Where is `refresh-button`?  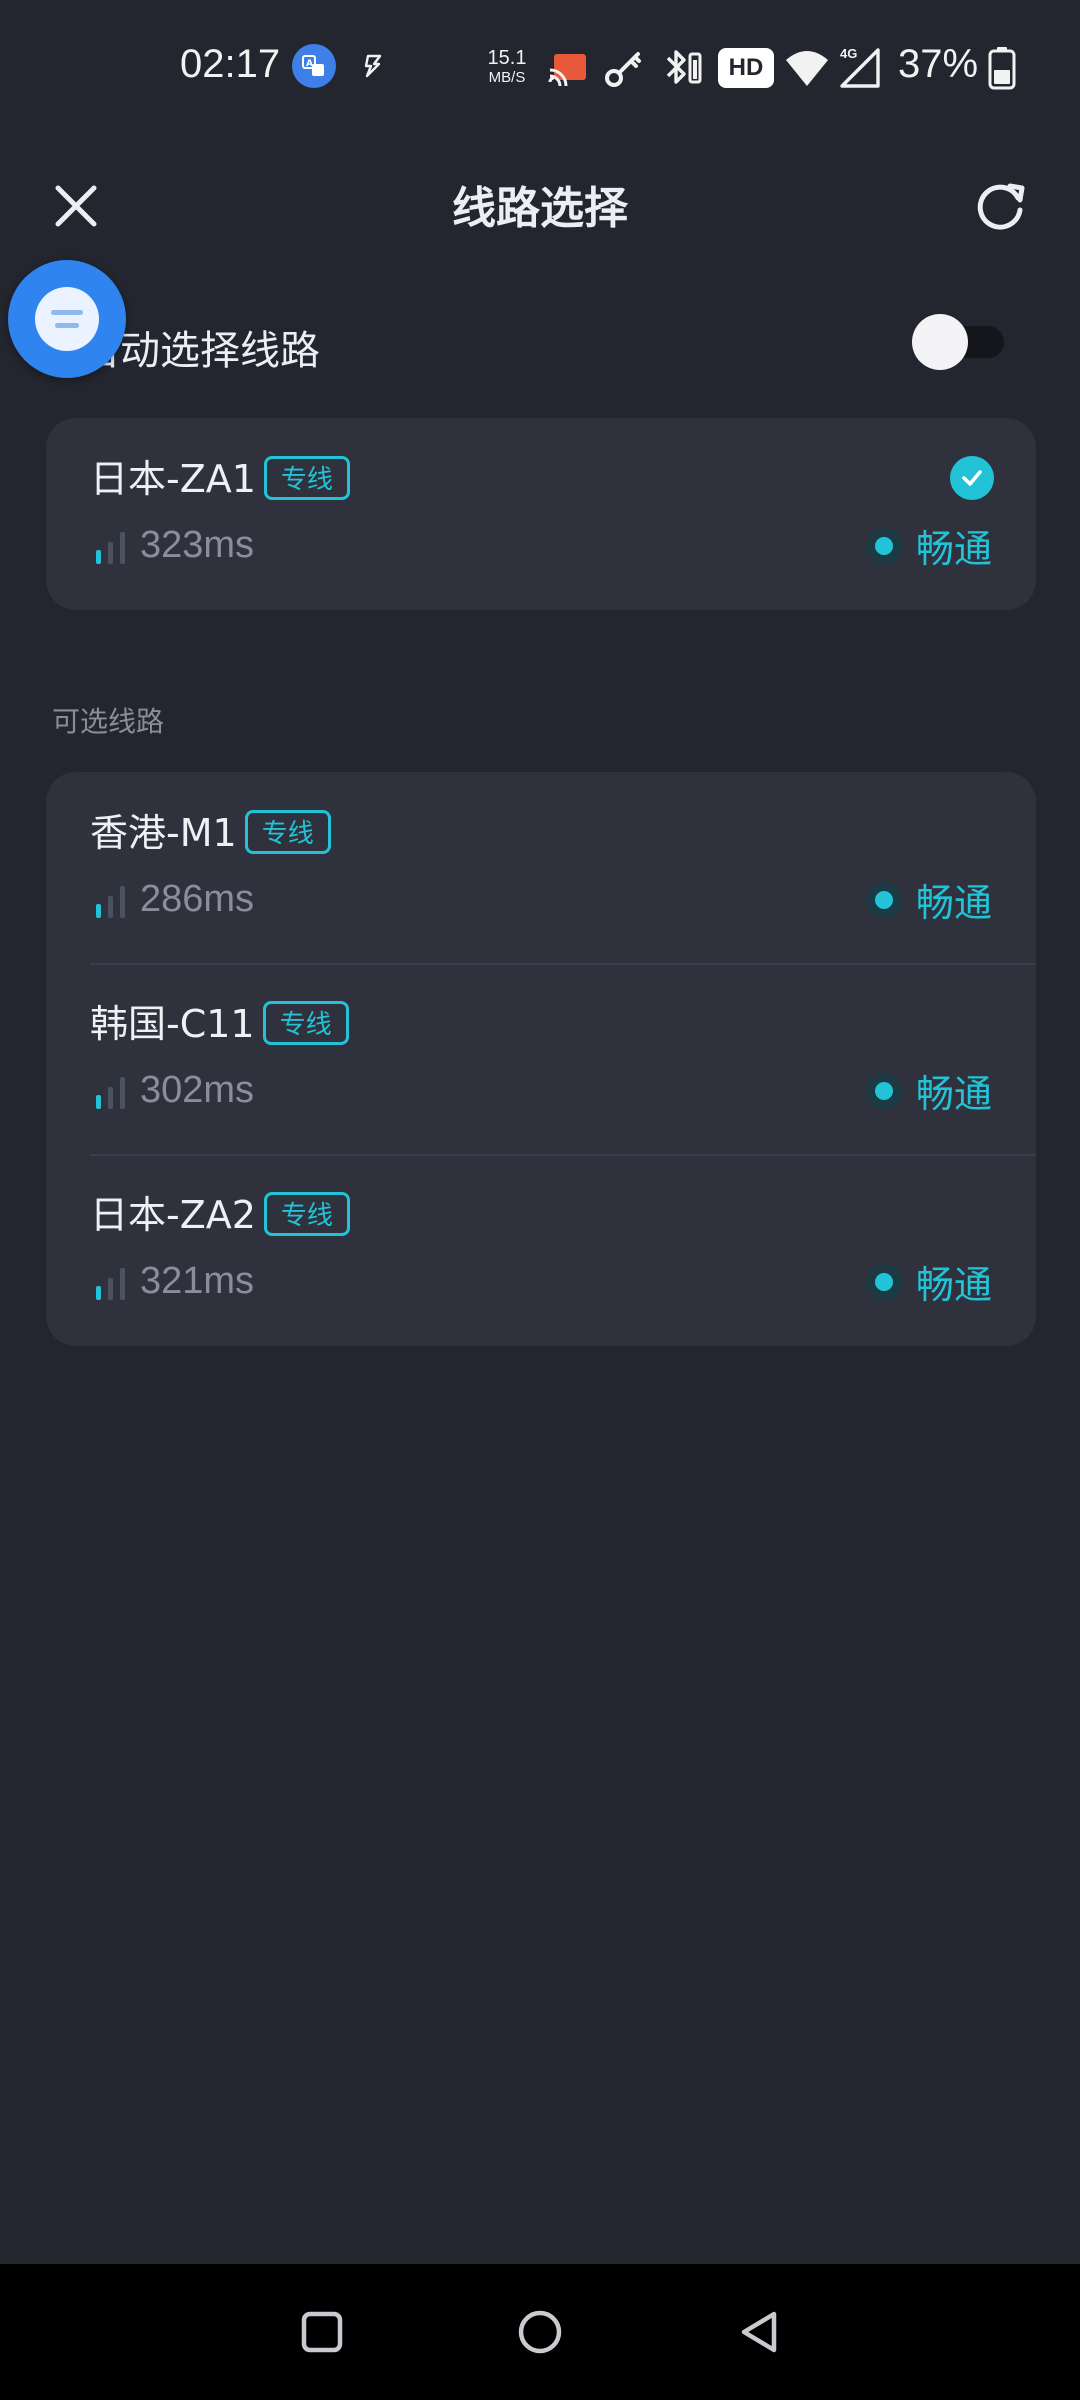
refresh-button is located at coordinates (1002, 206).